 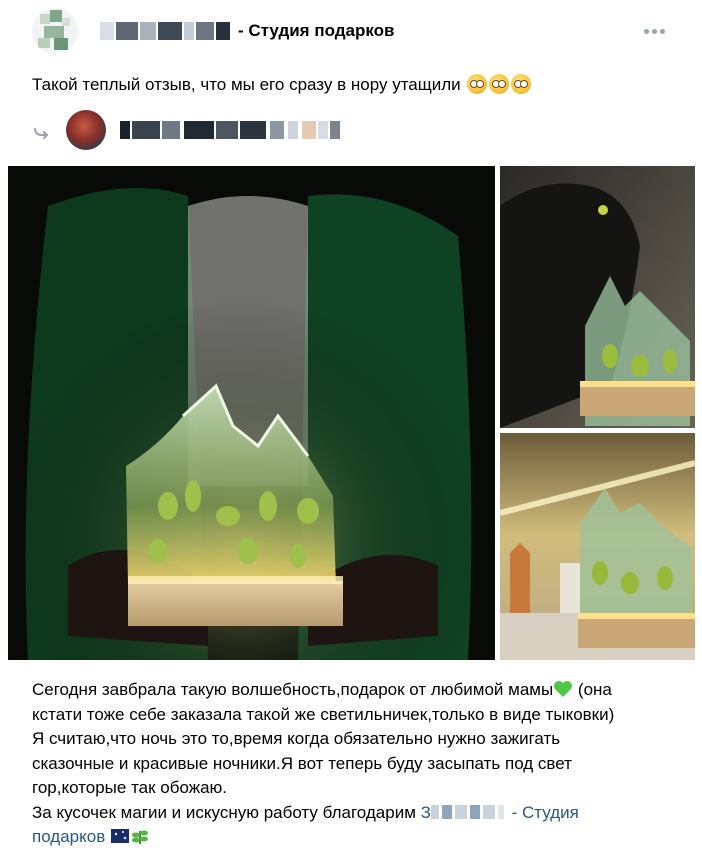 What do you see at coordinates (130, 787) in the screenshot?
I see `body-line: гор,которые так обожаю.` at bounding box center [130, 787].